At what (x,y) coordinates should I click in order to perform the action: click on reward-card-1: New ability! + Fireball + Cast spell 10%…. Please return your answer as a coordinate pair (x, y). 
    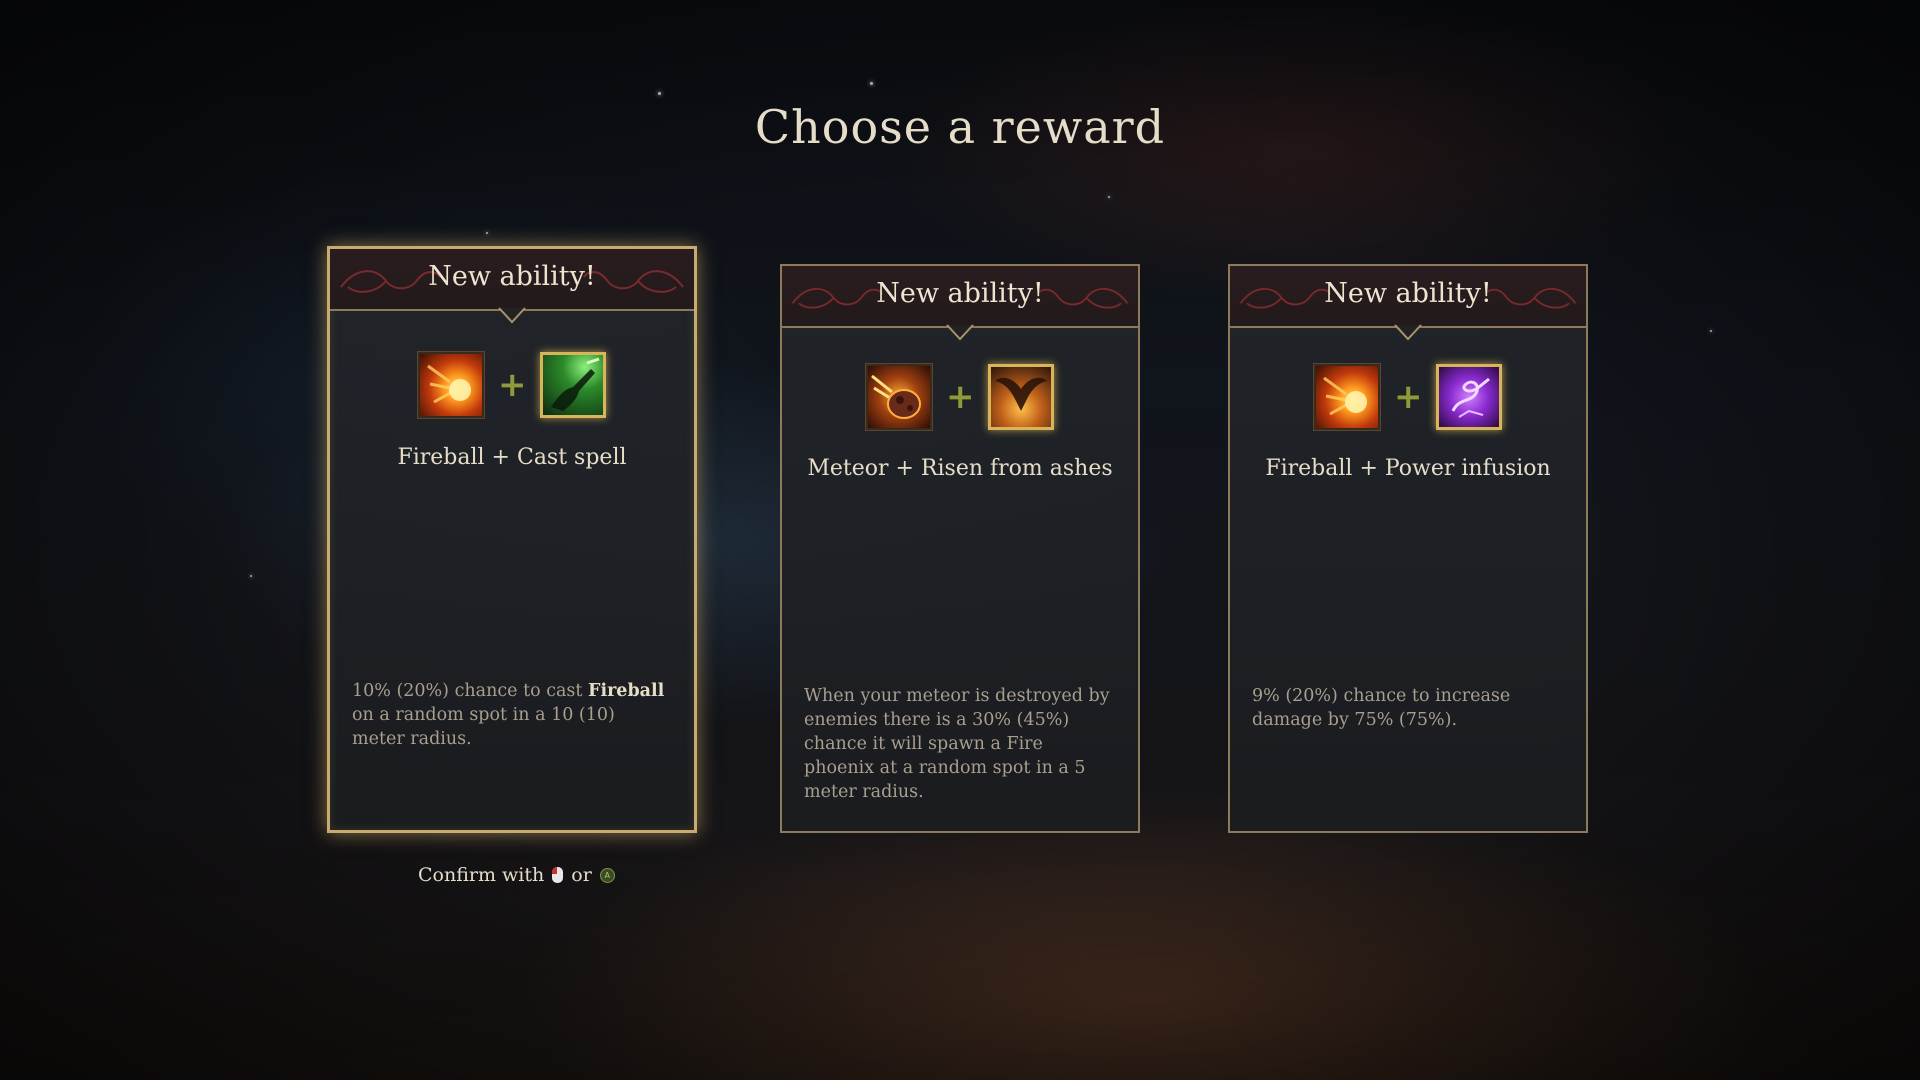
    Looking at the image, I should click on (512, 539).